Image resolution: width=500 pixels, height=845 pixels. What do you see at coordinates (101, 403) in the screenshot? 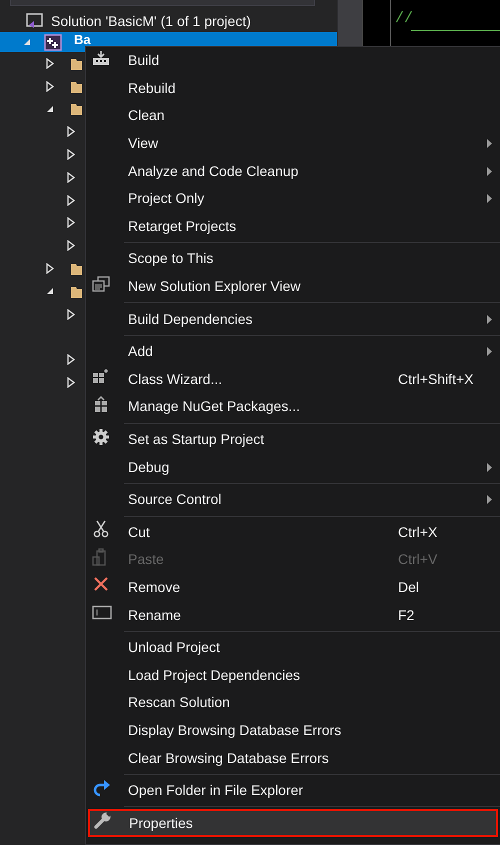
I see `gift-icon` at bounding box center [101, 403].